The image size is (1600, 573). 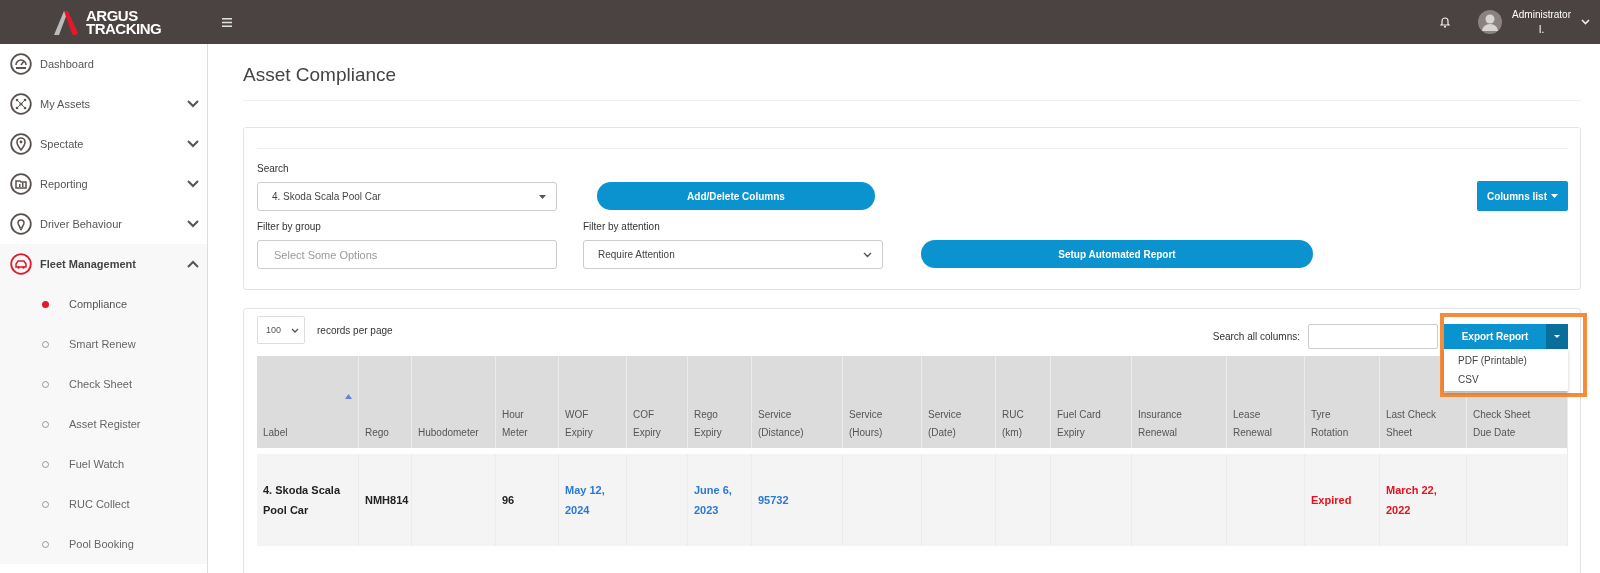 I want to click on sort-up-icon, so click(x=348, y=396).